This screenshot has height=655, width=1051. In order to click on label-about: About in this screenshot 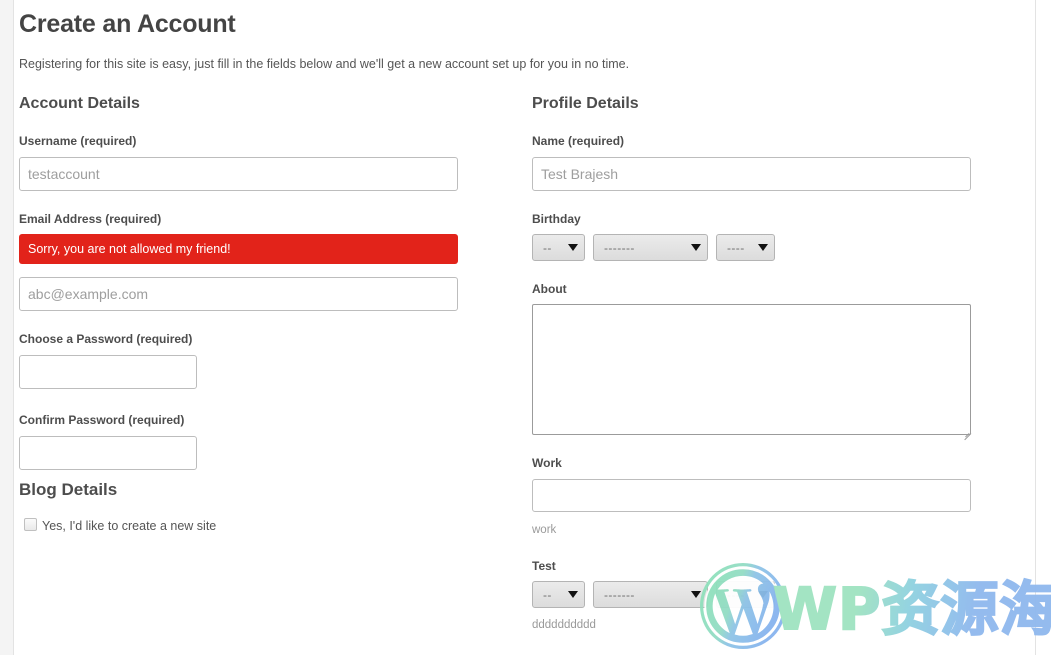, I will do `click(549, 289)`.